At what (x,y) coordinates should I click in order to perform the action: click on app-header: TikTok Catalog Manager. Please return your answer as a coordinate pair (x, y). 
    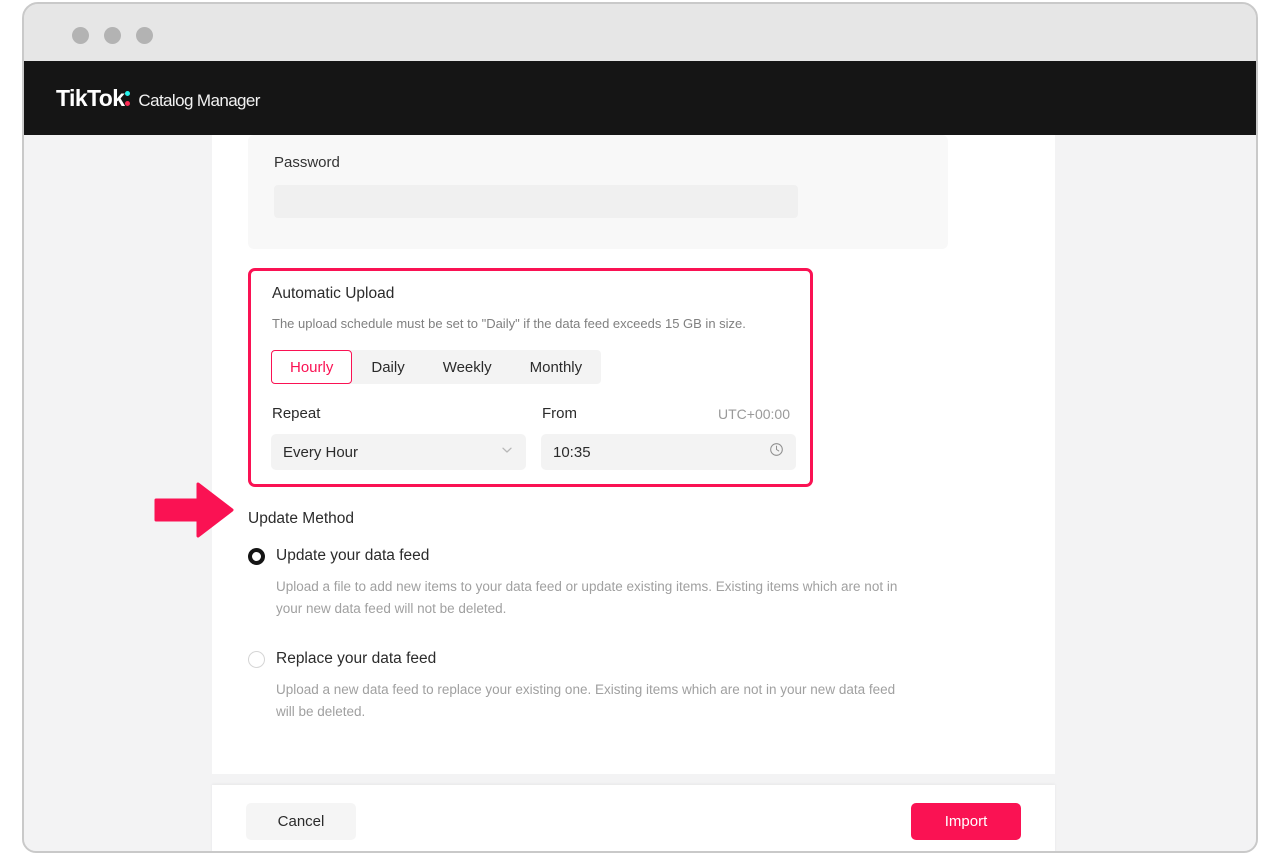
    Looking at the image, I should click on (640, 98).